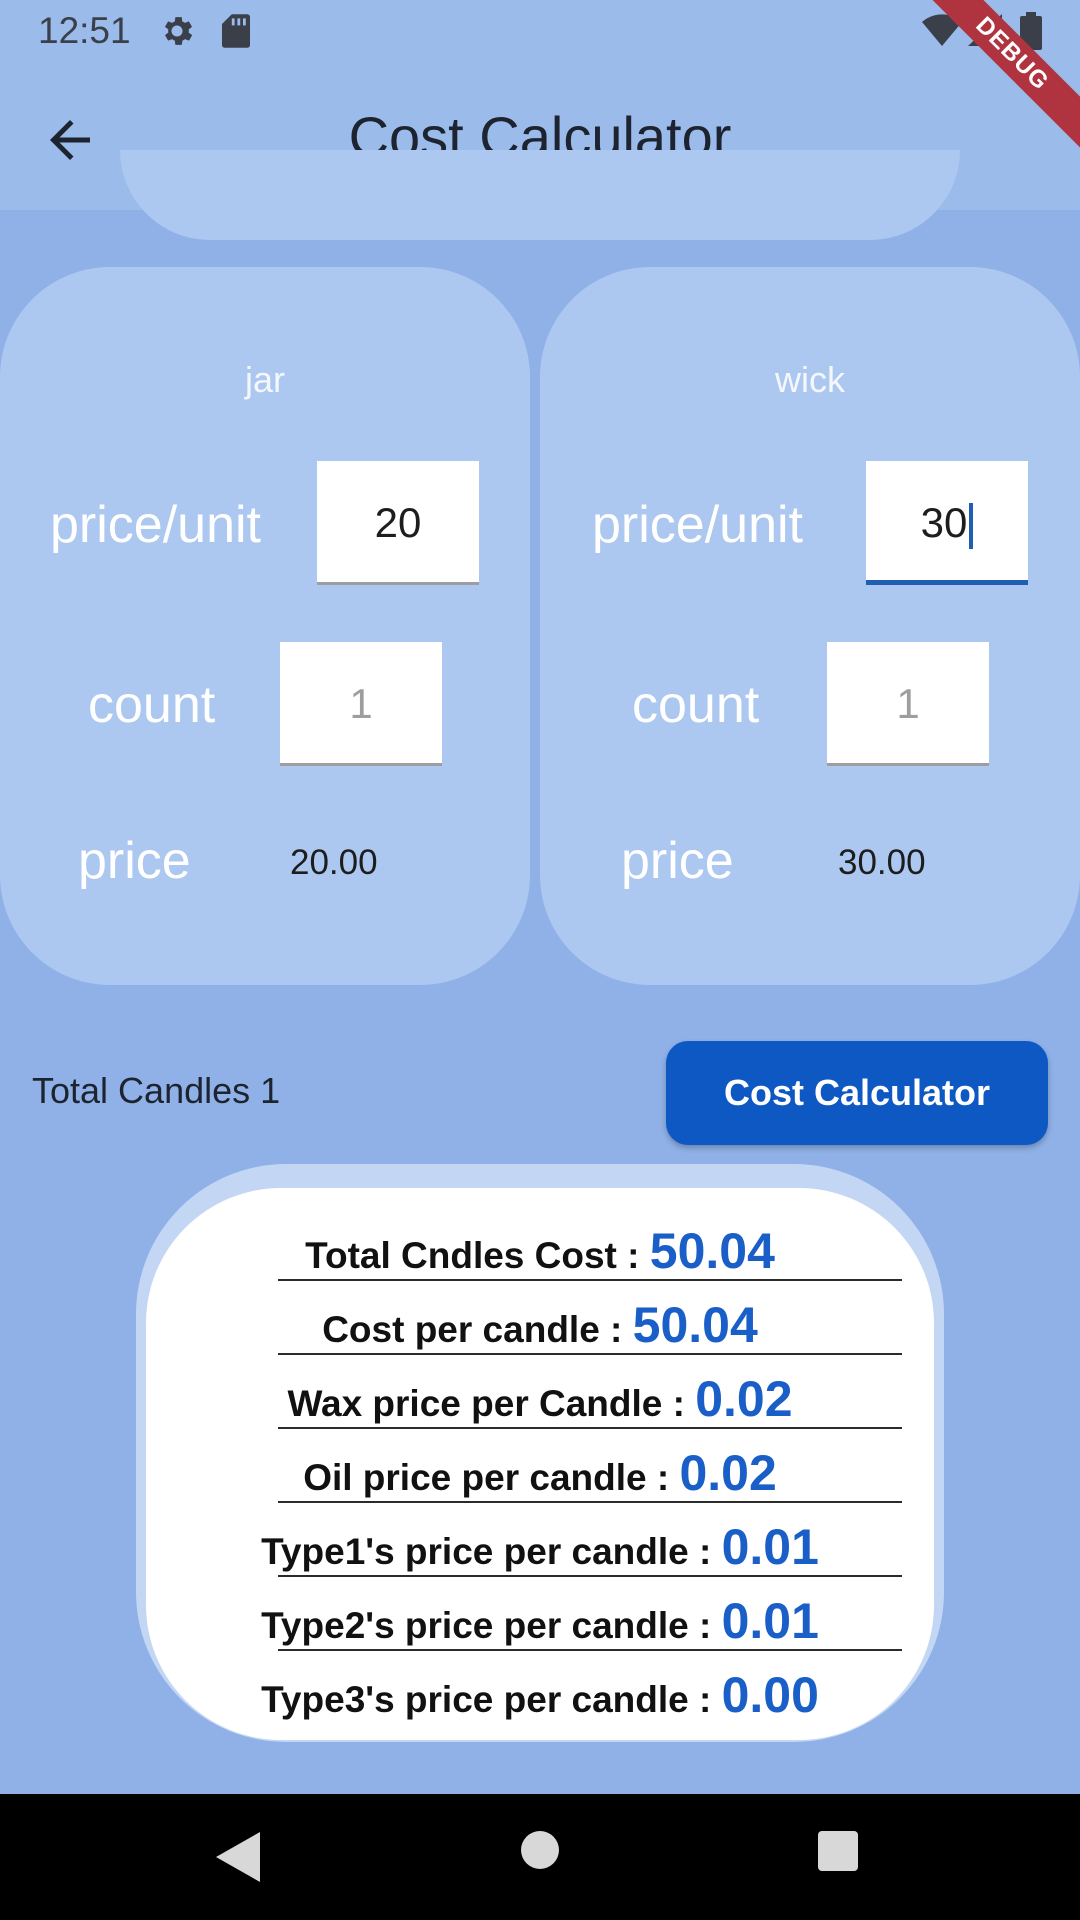  What do you see at coordinates (491, 1403) in the screenshot?
I see `result-label: Wax price per Candle :` at bounding box center [491, 1403].